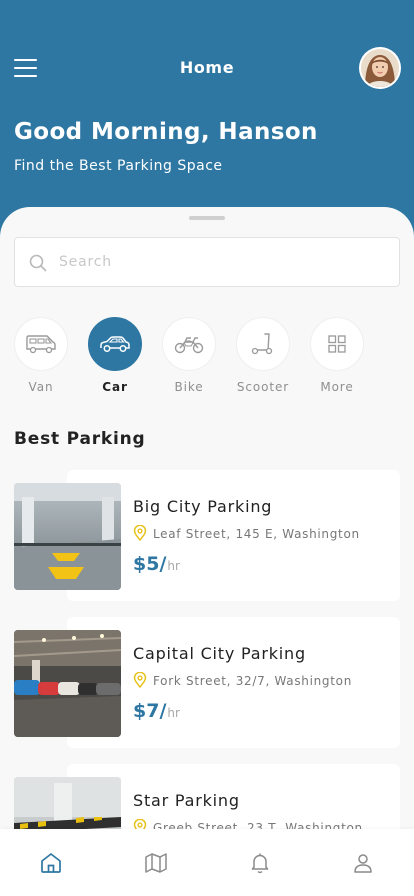 Image resolution: width=414 pixels, height=896 pixels. I want to click on tab-notifications, so click(260, 863).